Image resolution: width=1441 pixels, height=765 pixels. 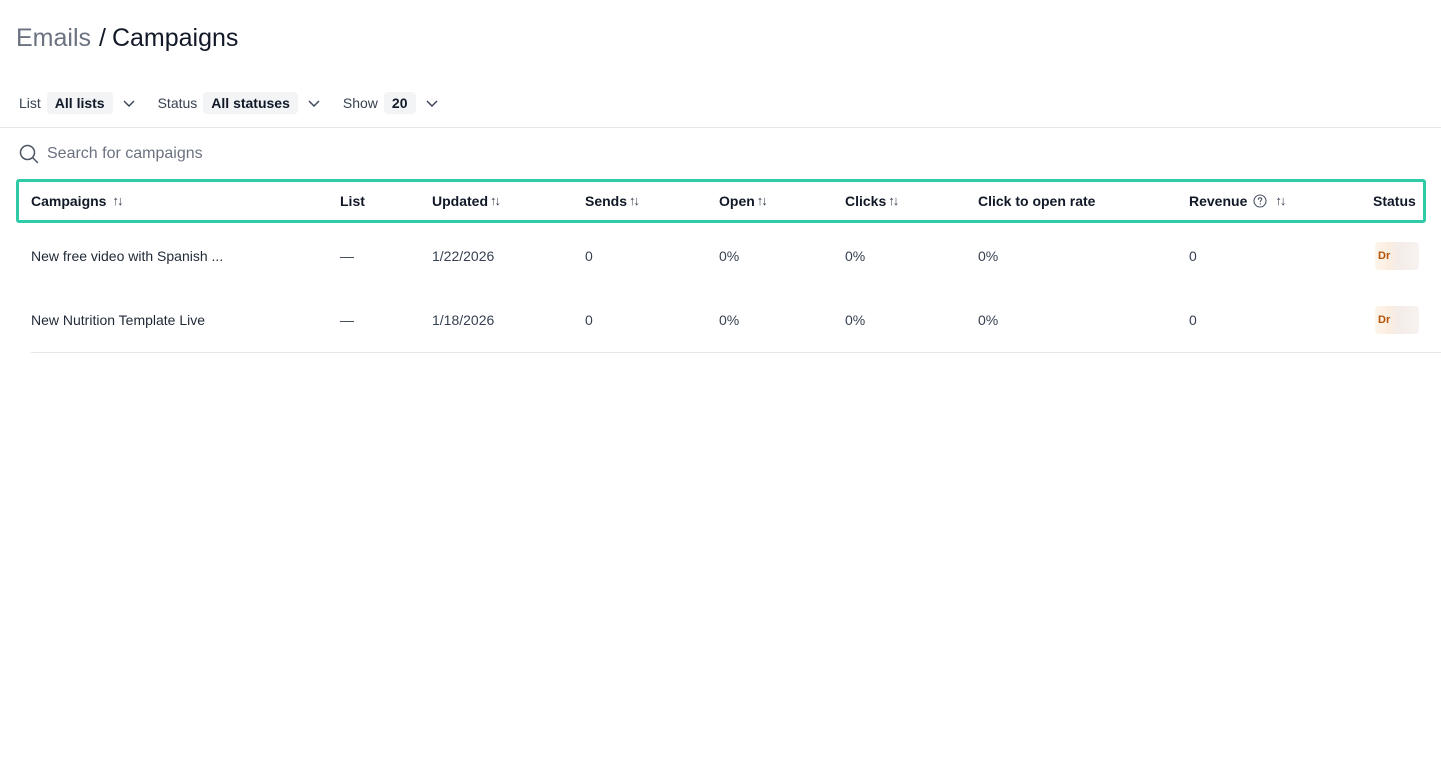 I want to click on column-header-sends: Sends ↑↓, so click(x=612, y=201).